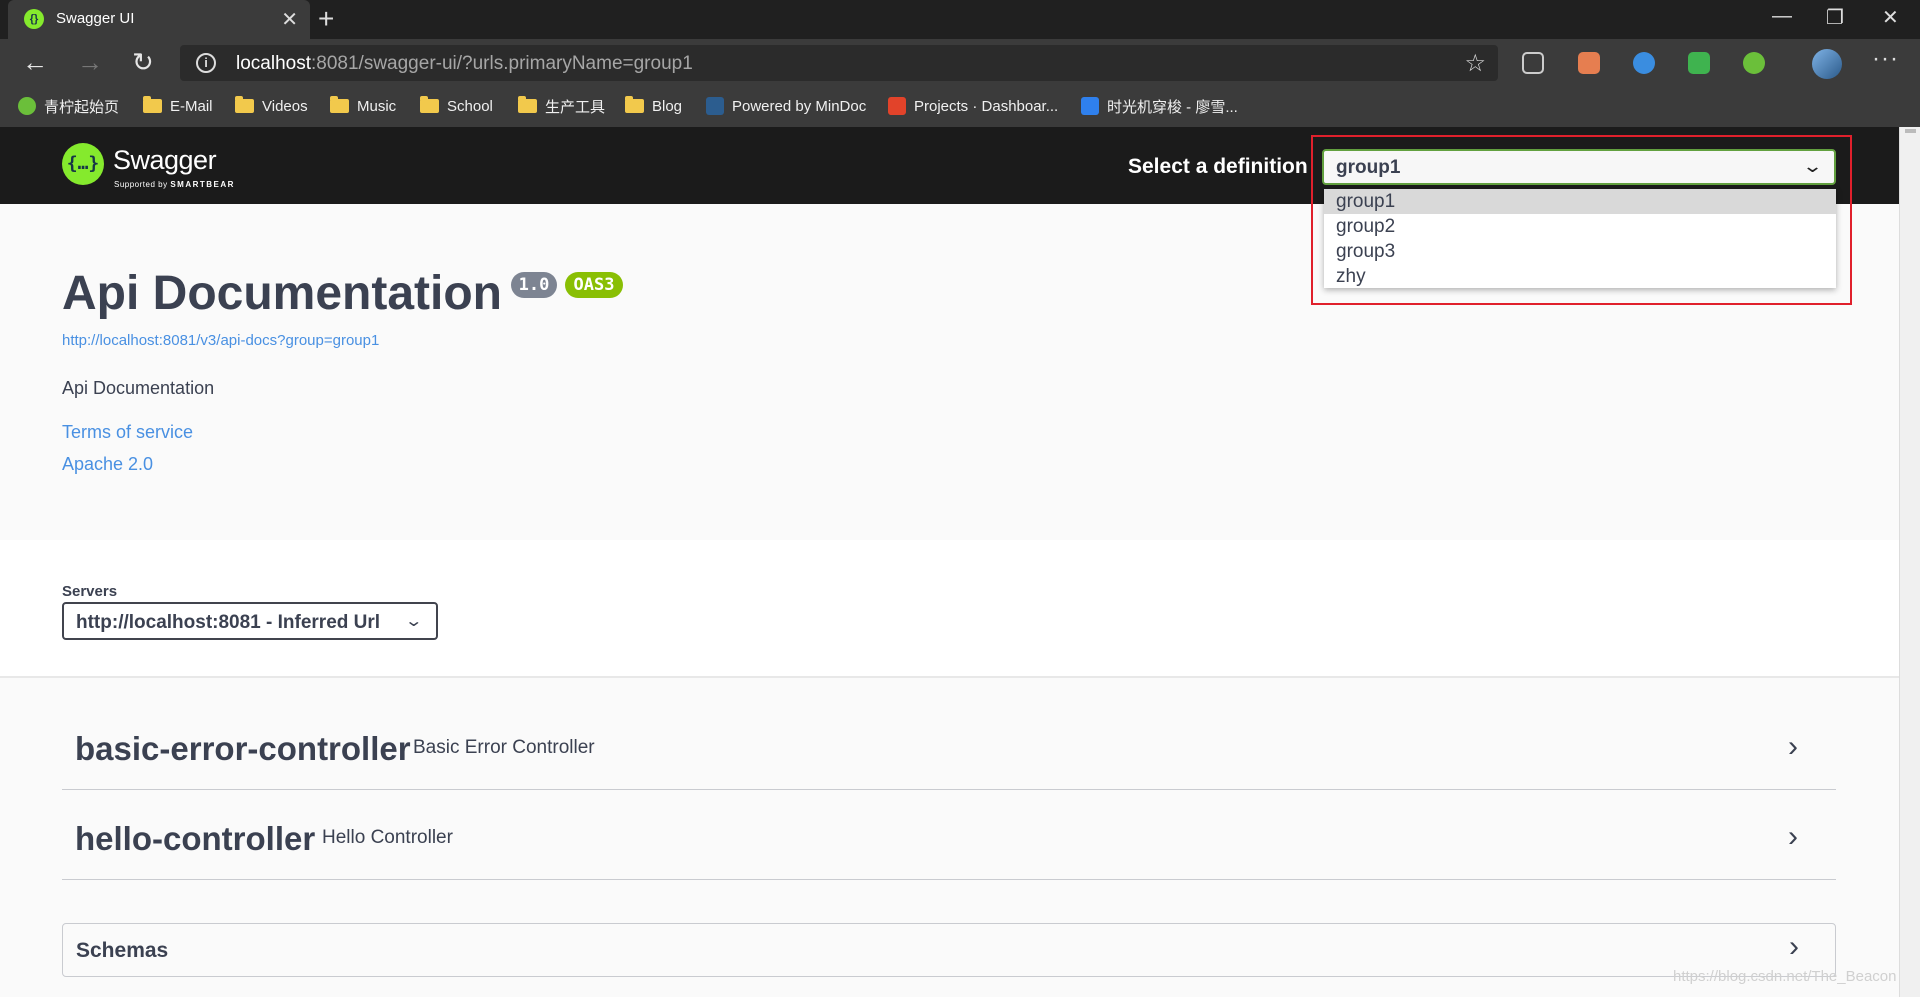 The height and width of the screenshot is (997, 1920). Describe the element at coordinates (1533, 63) in the screenshot. I see `extension-reader-icon` at that location.